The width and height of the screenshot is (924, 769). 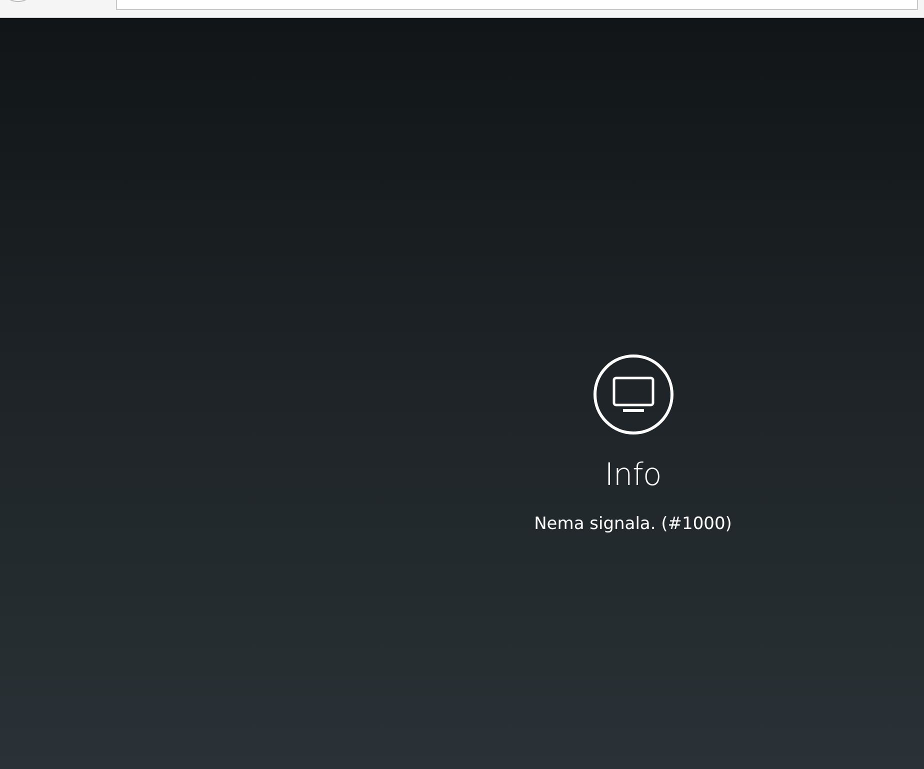 What do you see at coordinates (633, 475) in the screenshot?
I see `info-title: Info` at bounding box center [633, 475].